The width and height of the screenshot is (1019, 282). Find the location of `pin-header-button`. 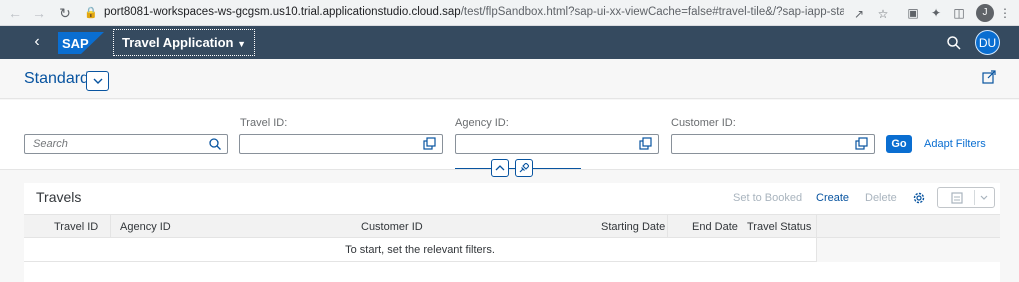

pin-header-button is located at coordinates (524, 168).